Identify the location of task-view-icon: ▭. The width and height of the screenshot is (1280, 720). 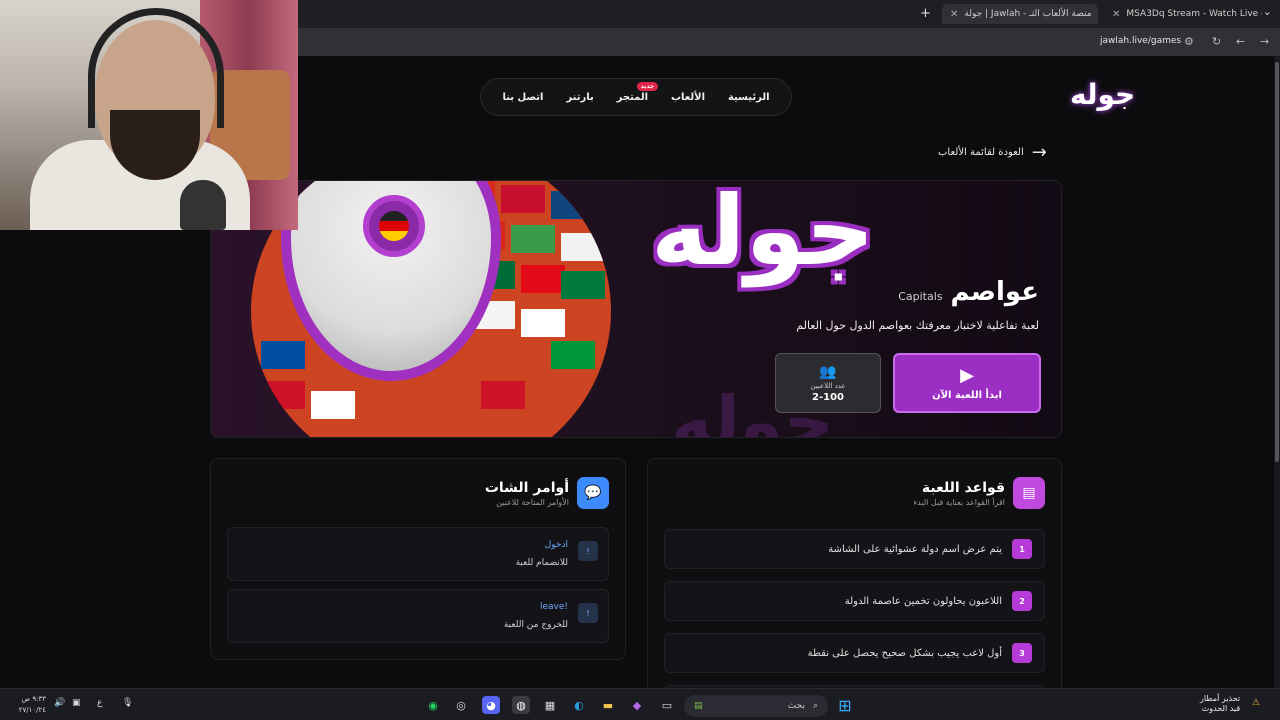
(667, 705).